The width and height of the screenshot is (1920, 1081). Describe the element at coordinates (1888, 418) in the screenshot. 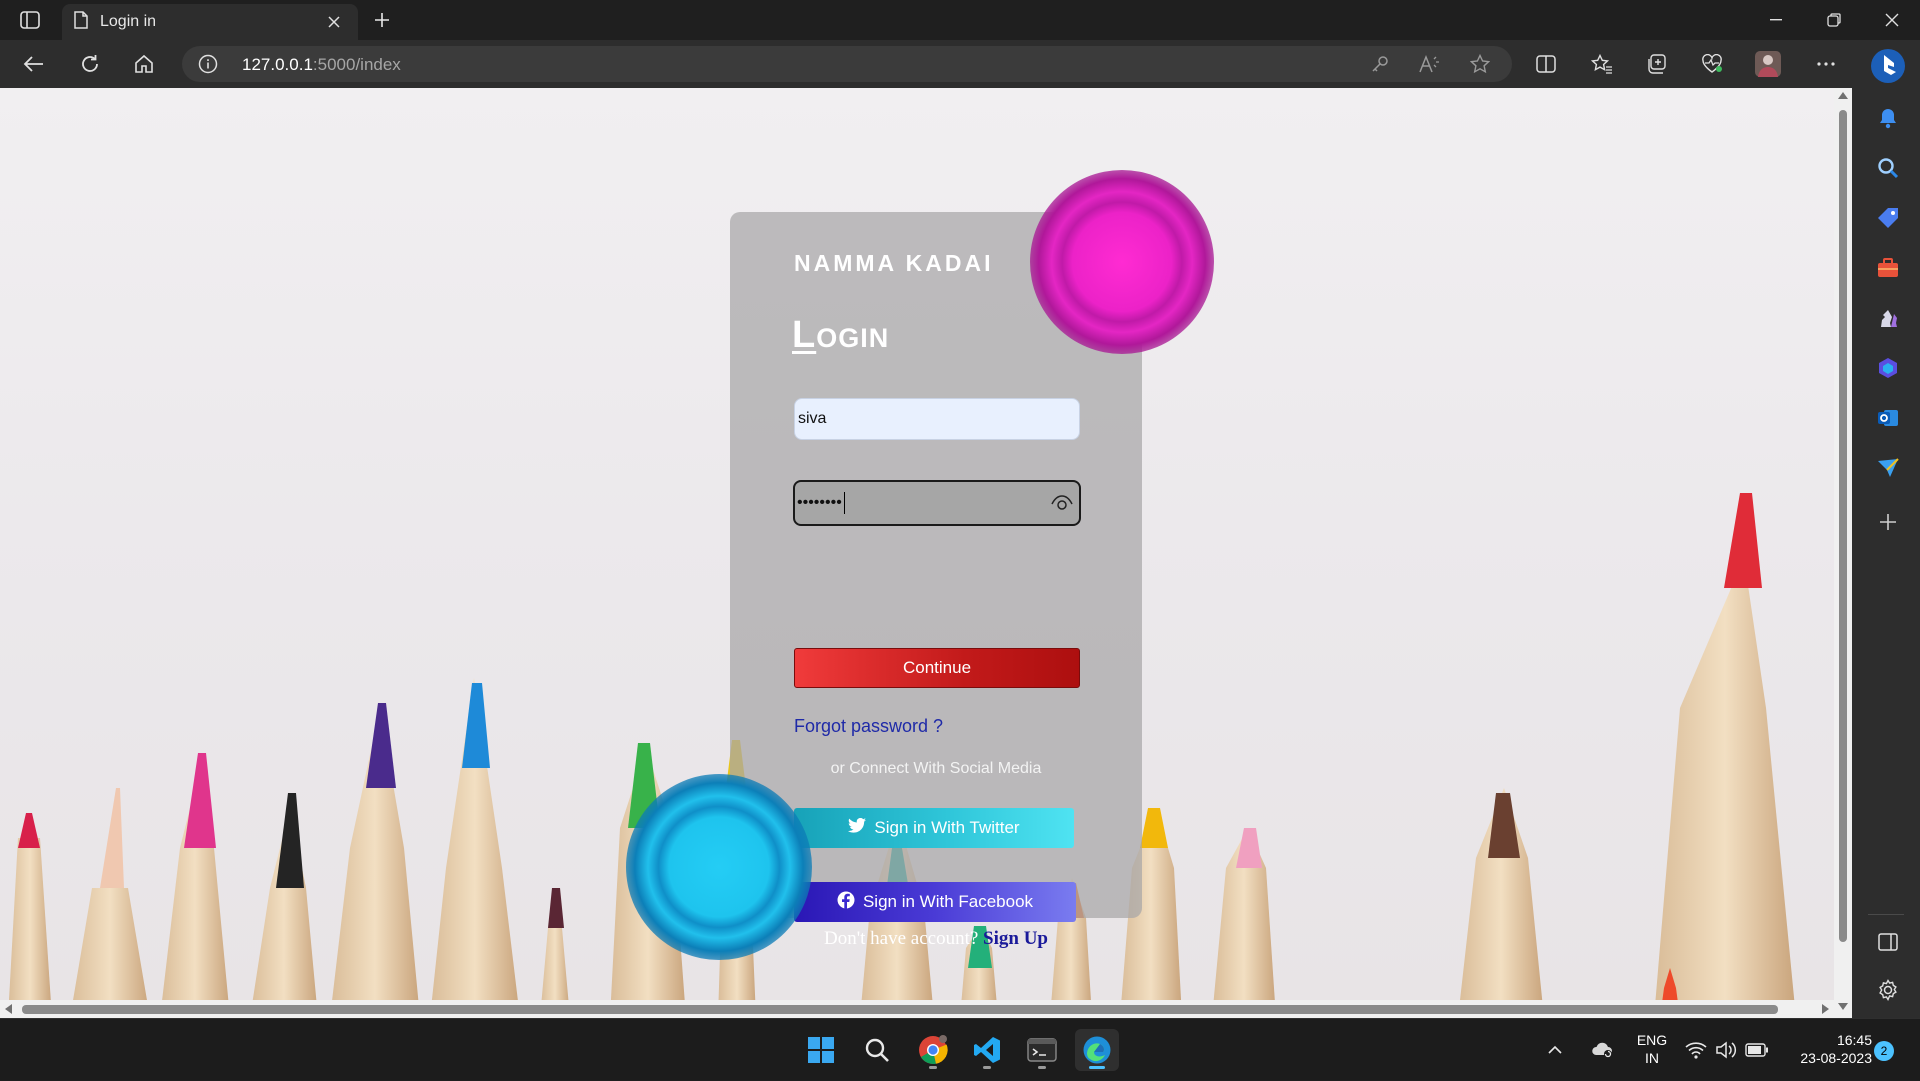

I see `outlook-icon` at that location.